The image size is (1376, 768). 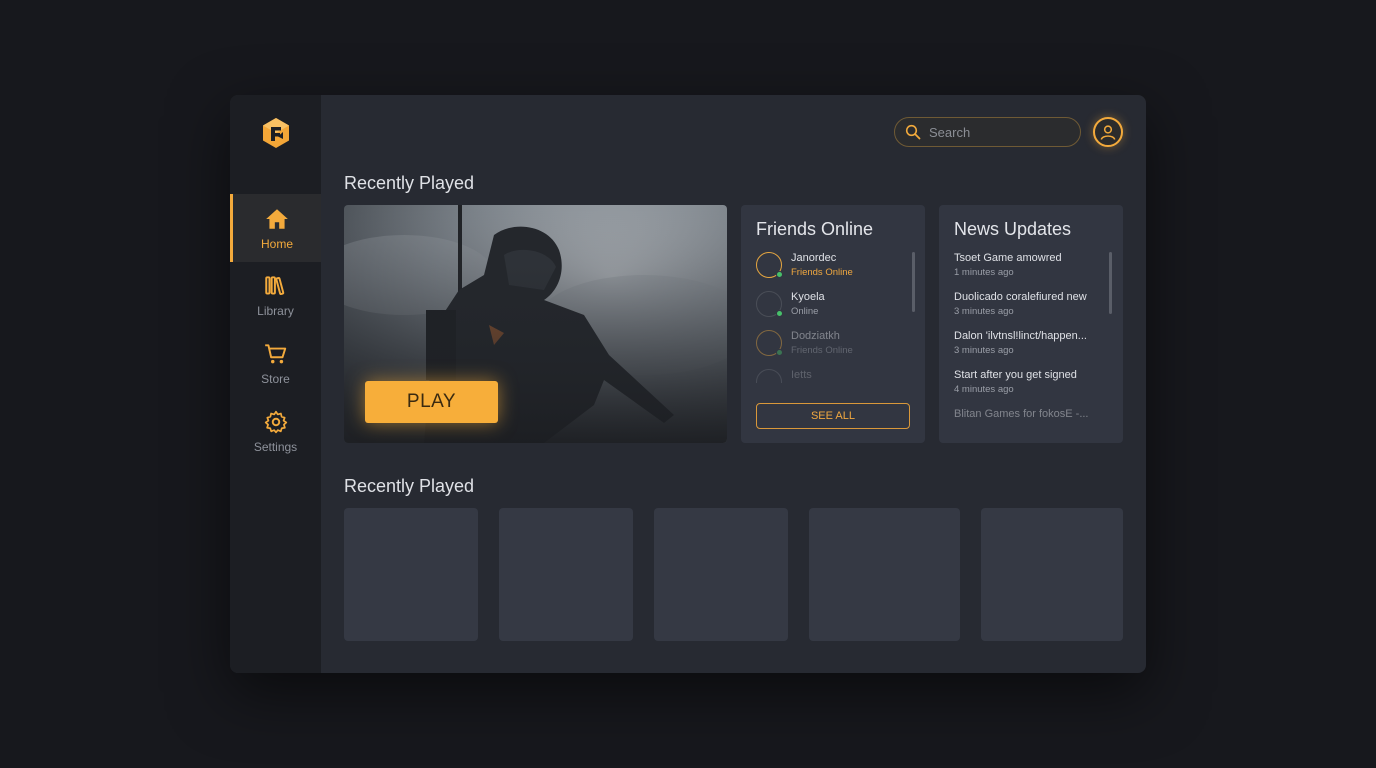 I want to click on friend-name: Ietts, so click(x=801, y=375).